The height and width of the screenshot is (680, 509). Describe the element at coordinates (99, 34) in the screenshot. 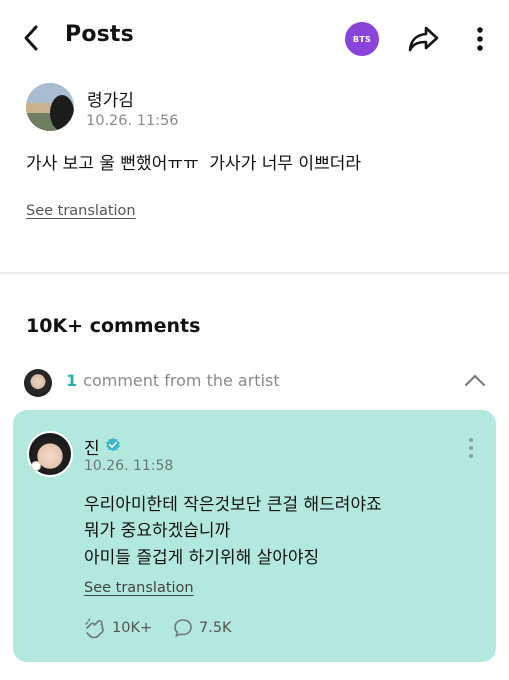

I see `page-title: Posts` at that location.